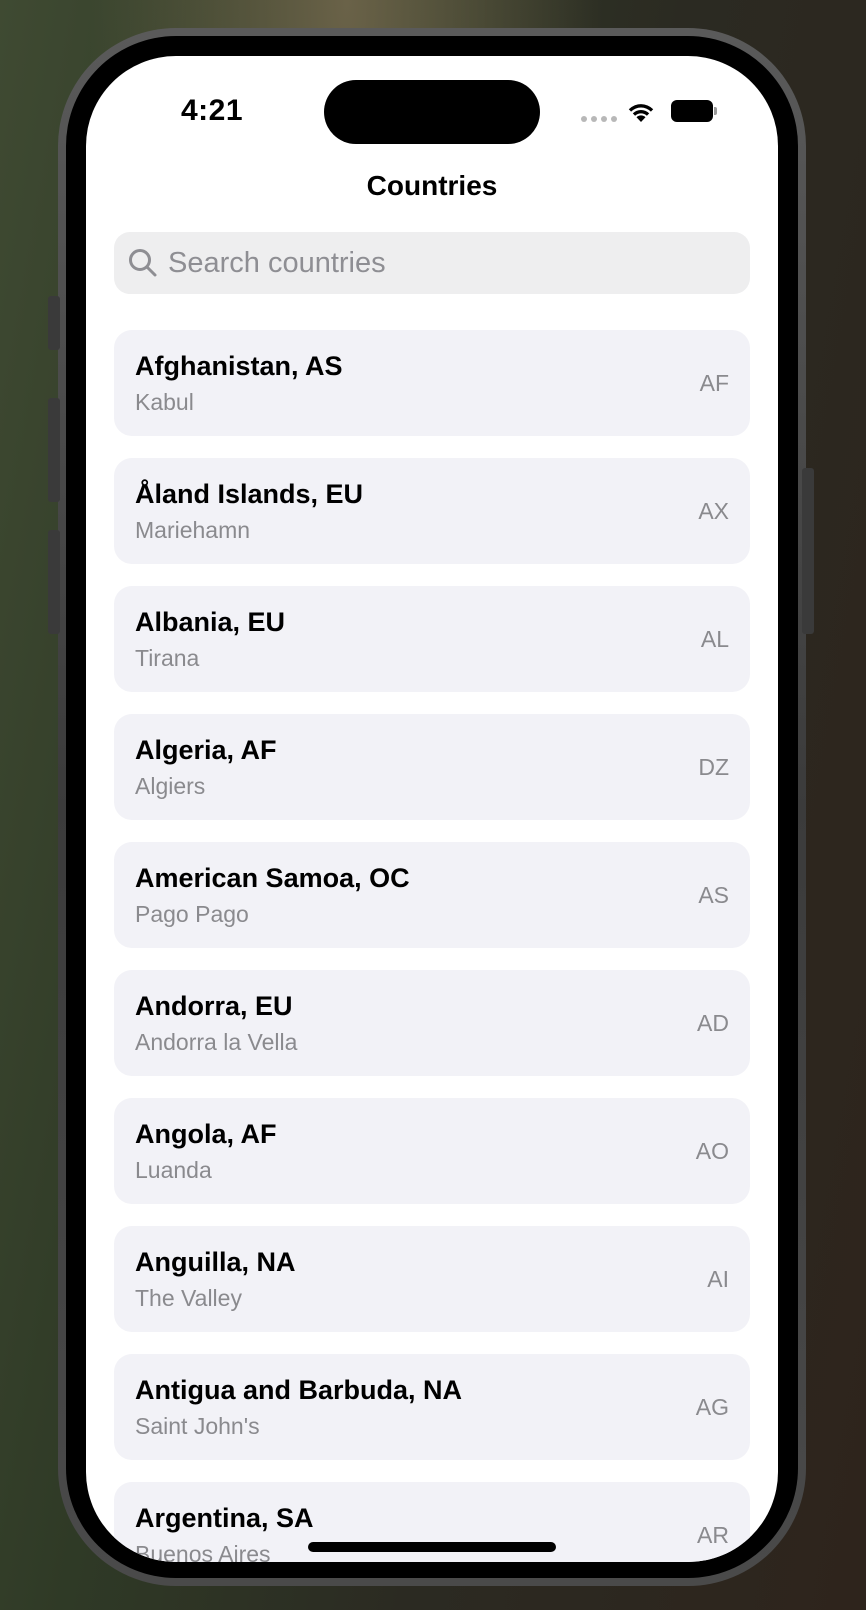  What do you see at coordinates (197, 1426) in the screenshot?
I see `country-capital: Saint John's` at bounding box center [197, 1426].